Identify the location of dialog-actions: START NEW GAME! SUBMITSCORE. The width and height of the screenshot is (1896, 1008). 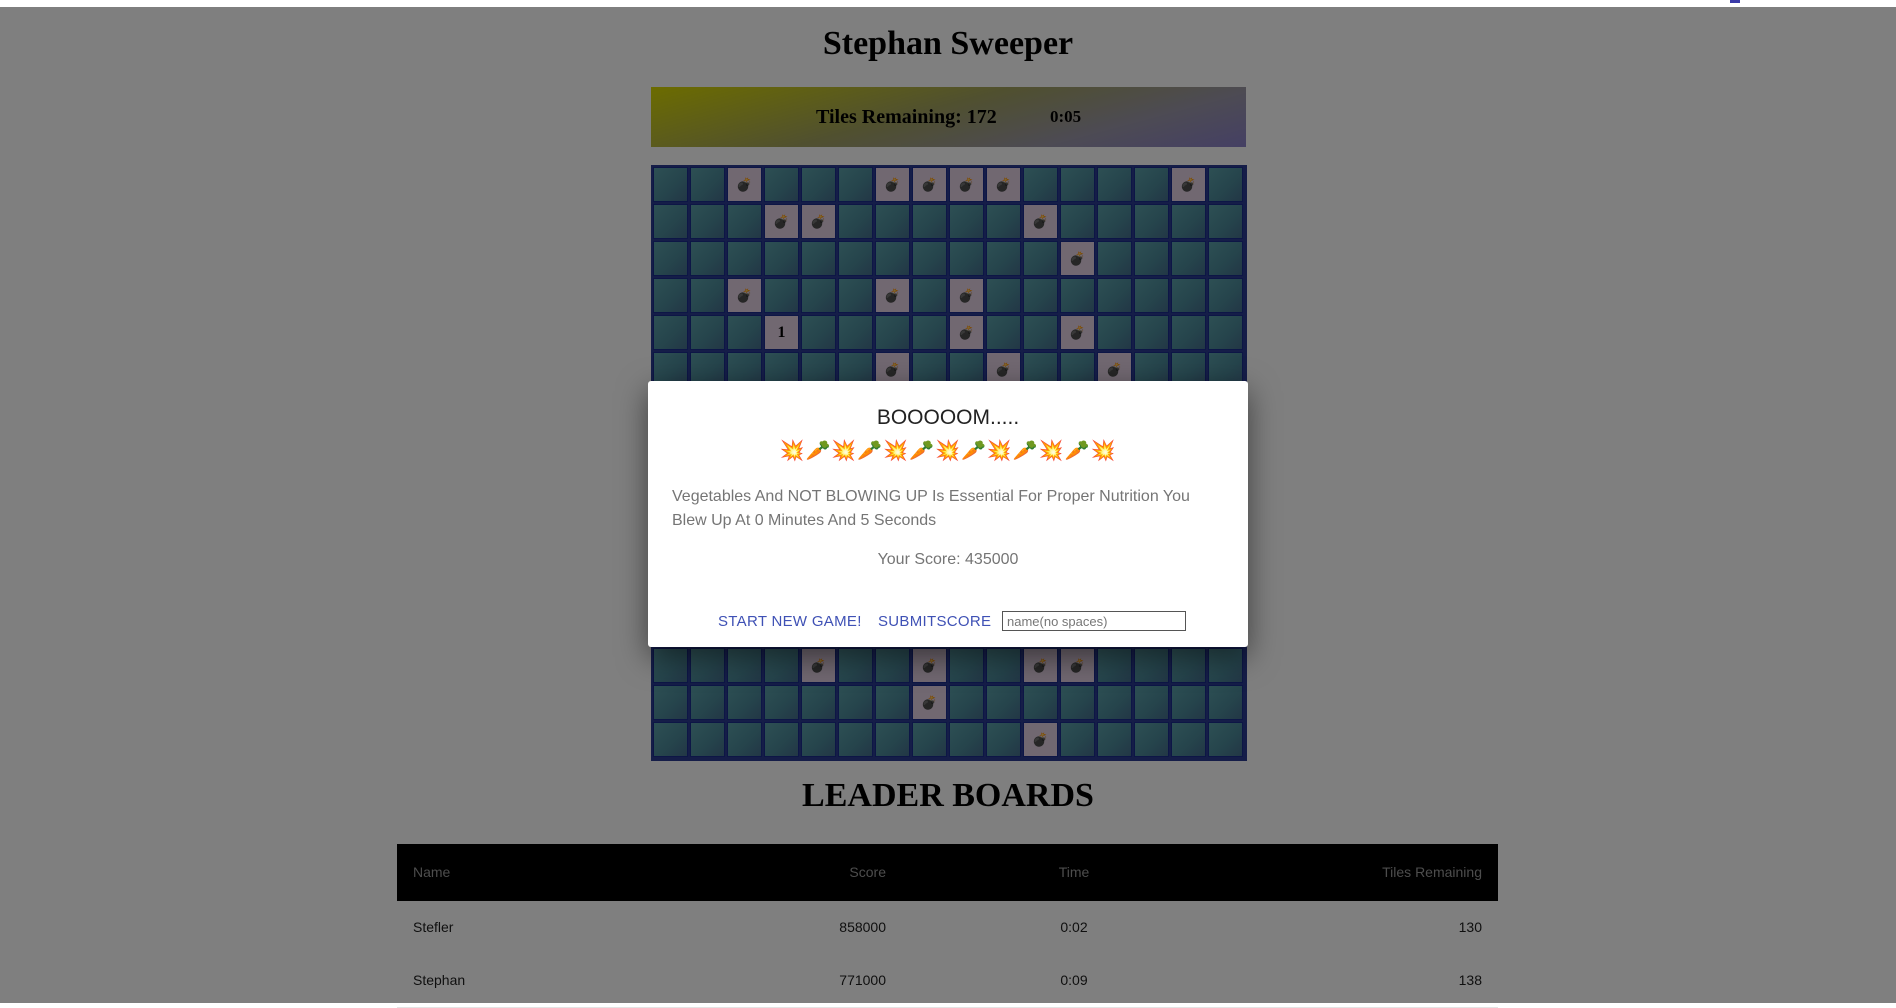
(948, 623).